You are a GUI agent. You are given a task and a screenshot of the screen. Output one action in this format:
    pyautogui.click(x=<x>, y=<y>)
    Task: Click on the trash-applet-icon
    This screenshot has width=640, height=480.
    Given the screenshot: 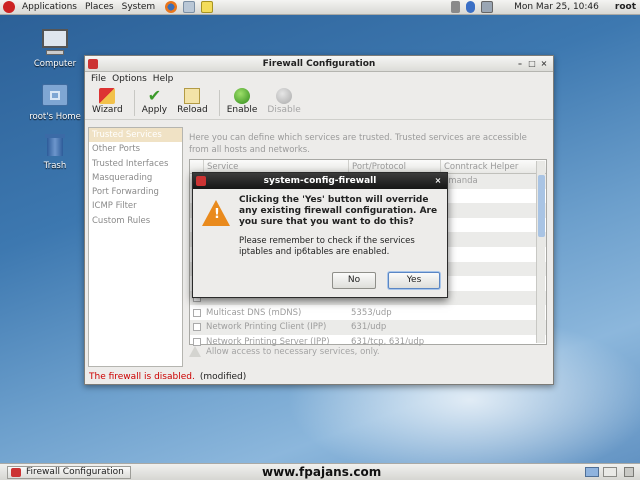 What is the action you would take?
    pyautogui.click(x=629, y=472)
    